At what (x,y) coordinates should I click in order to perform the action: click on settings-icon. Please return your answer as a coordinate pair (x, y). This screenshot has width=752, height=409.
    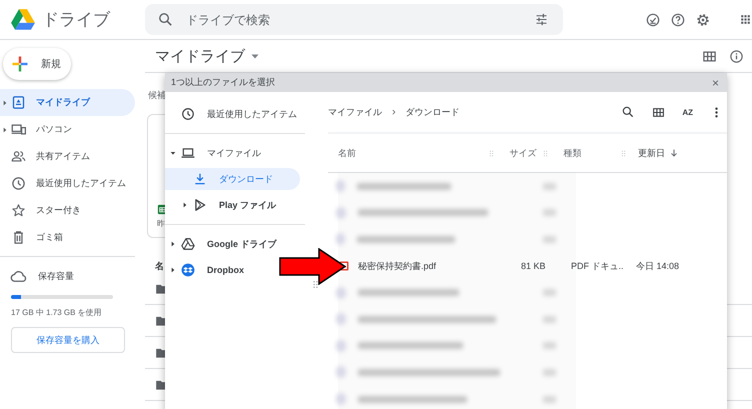
    Looking at the image, I should click on (703, 20).